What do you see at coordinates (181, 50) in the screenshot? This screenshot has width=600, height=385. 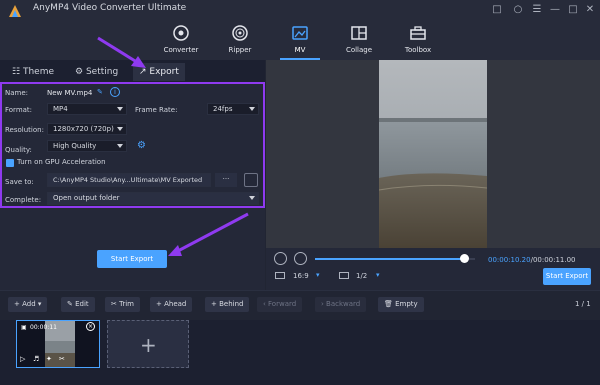 I see `nav-converter-label: Converter` at bounding box center [181, 50].